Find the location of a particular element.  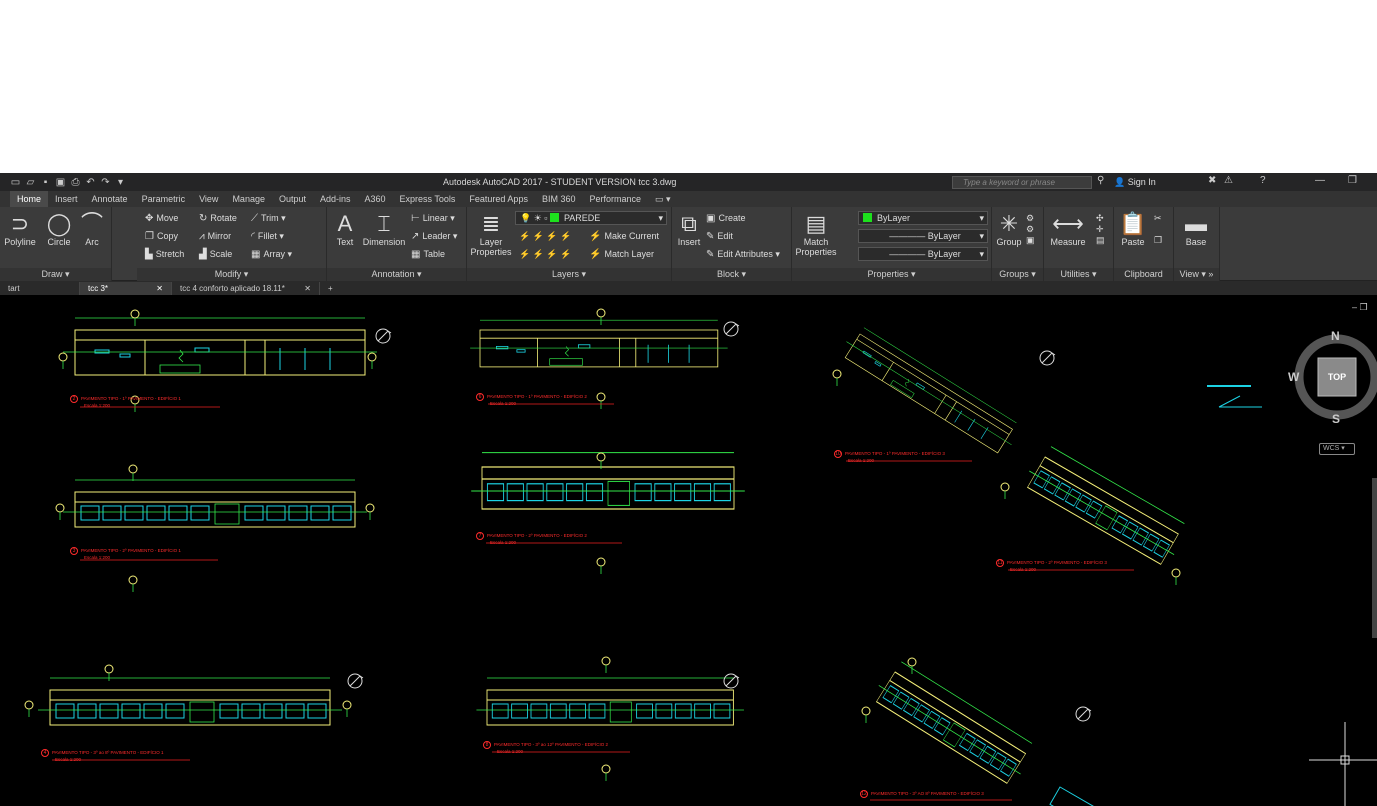

open-icon: ▱ is located at coordinates (30, 182).